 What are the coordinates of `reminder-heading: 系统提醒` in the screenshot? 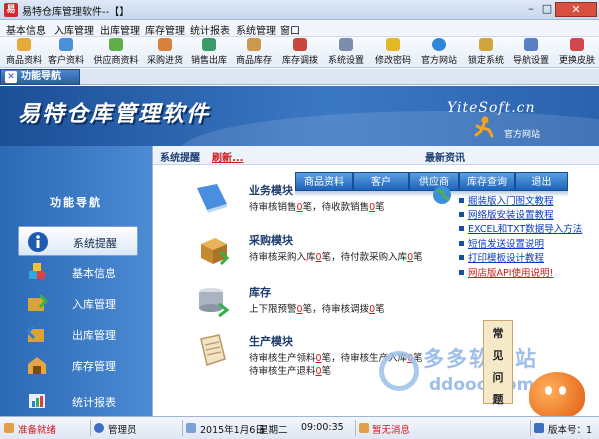 It's located at (180, 158).